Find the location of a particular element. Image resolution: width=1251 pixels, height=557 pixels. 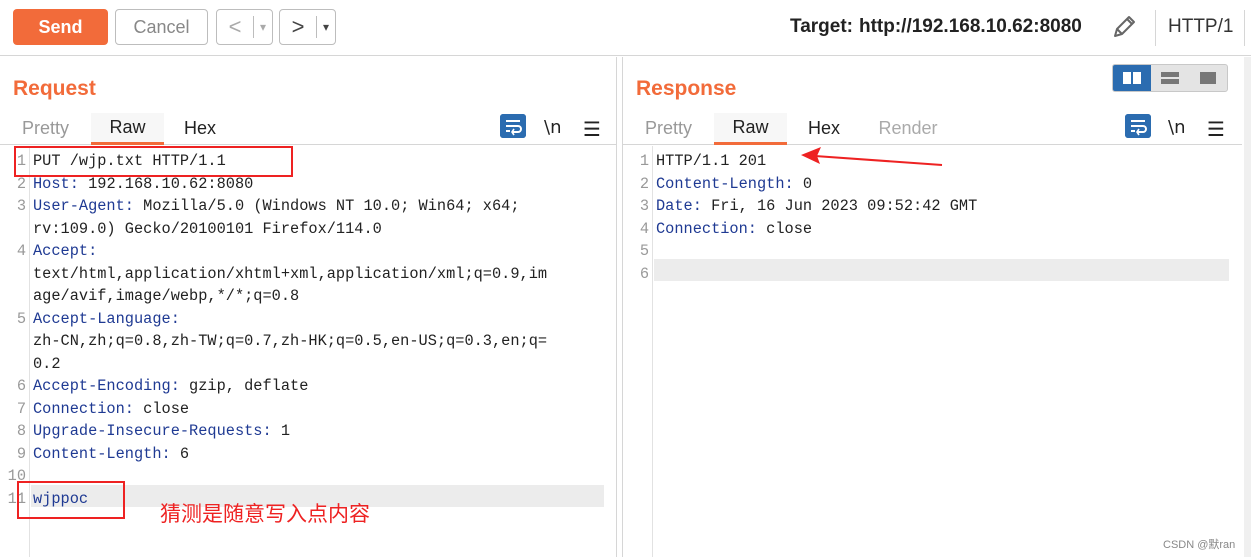

line-content: Accept-Encoding: gzip, deflate is located at coordinates (170, 386).